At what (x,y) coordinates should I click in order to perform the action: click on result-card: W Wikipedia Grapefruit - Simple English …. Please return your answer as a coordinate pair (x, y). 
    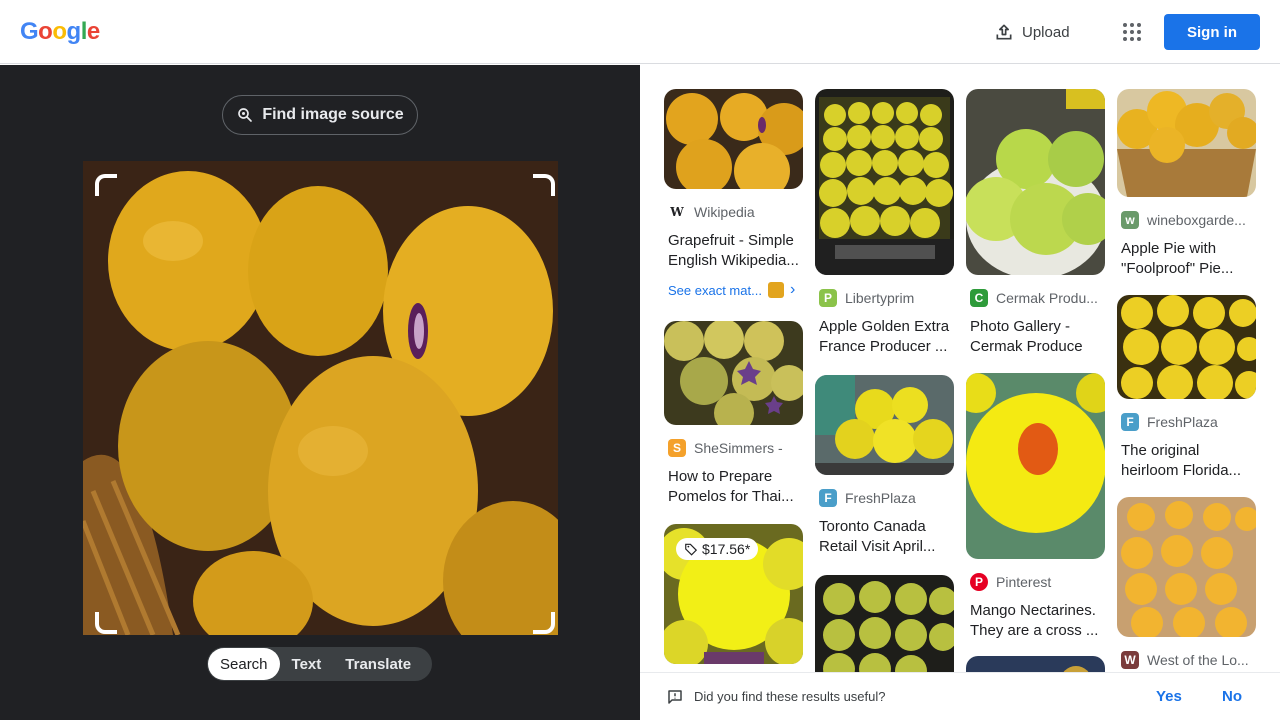
    Looking at the image, I should click on (733, 194).